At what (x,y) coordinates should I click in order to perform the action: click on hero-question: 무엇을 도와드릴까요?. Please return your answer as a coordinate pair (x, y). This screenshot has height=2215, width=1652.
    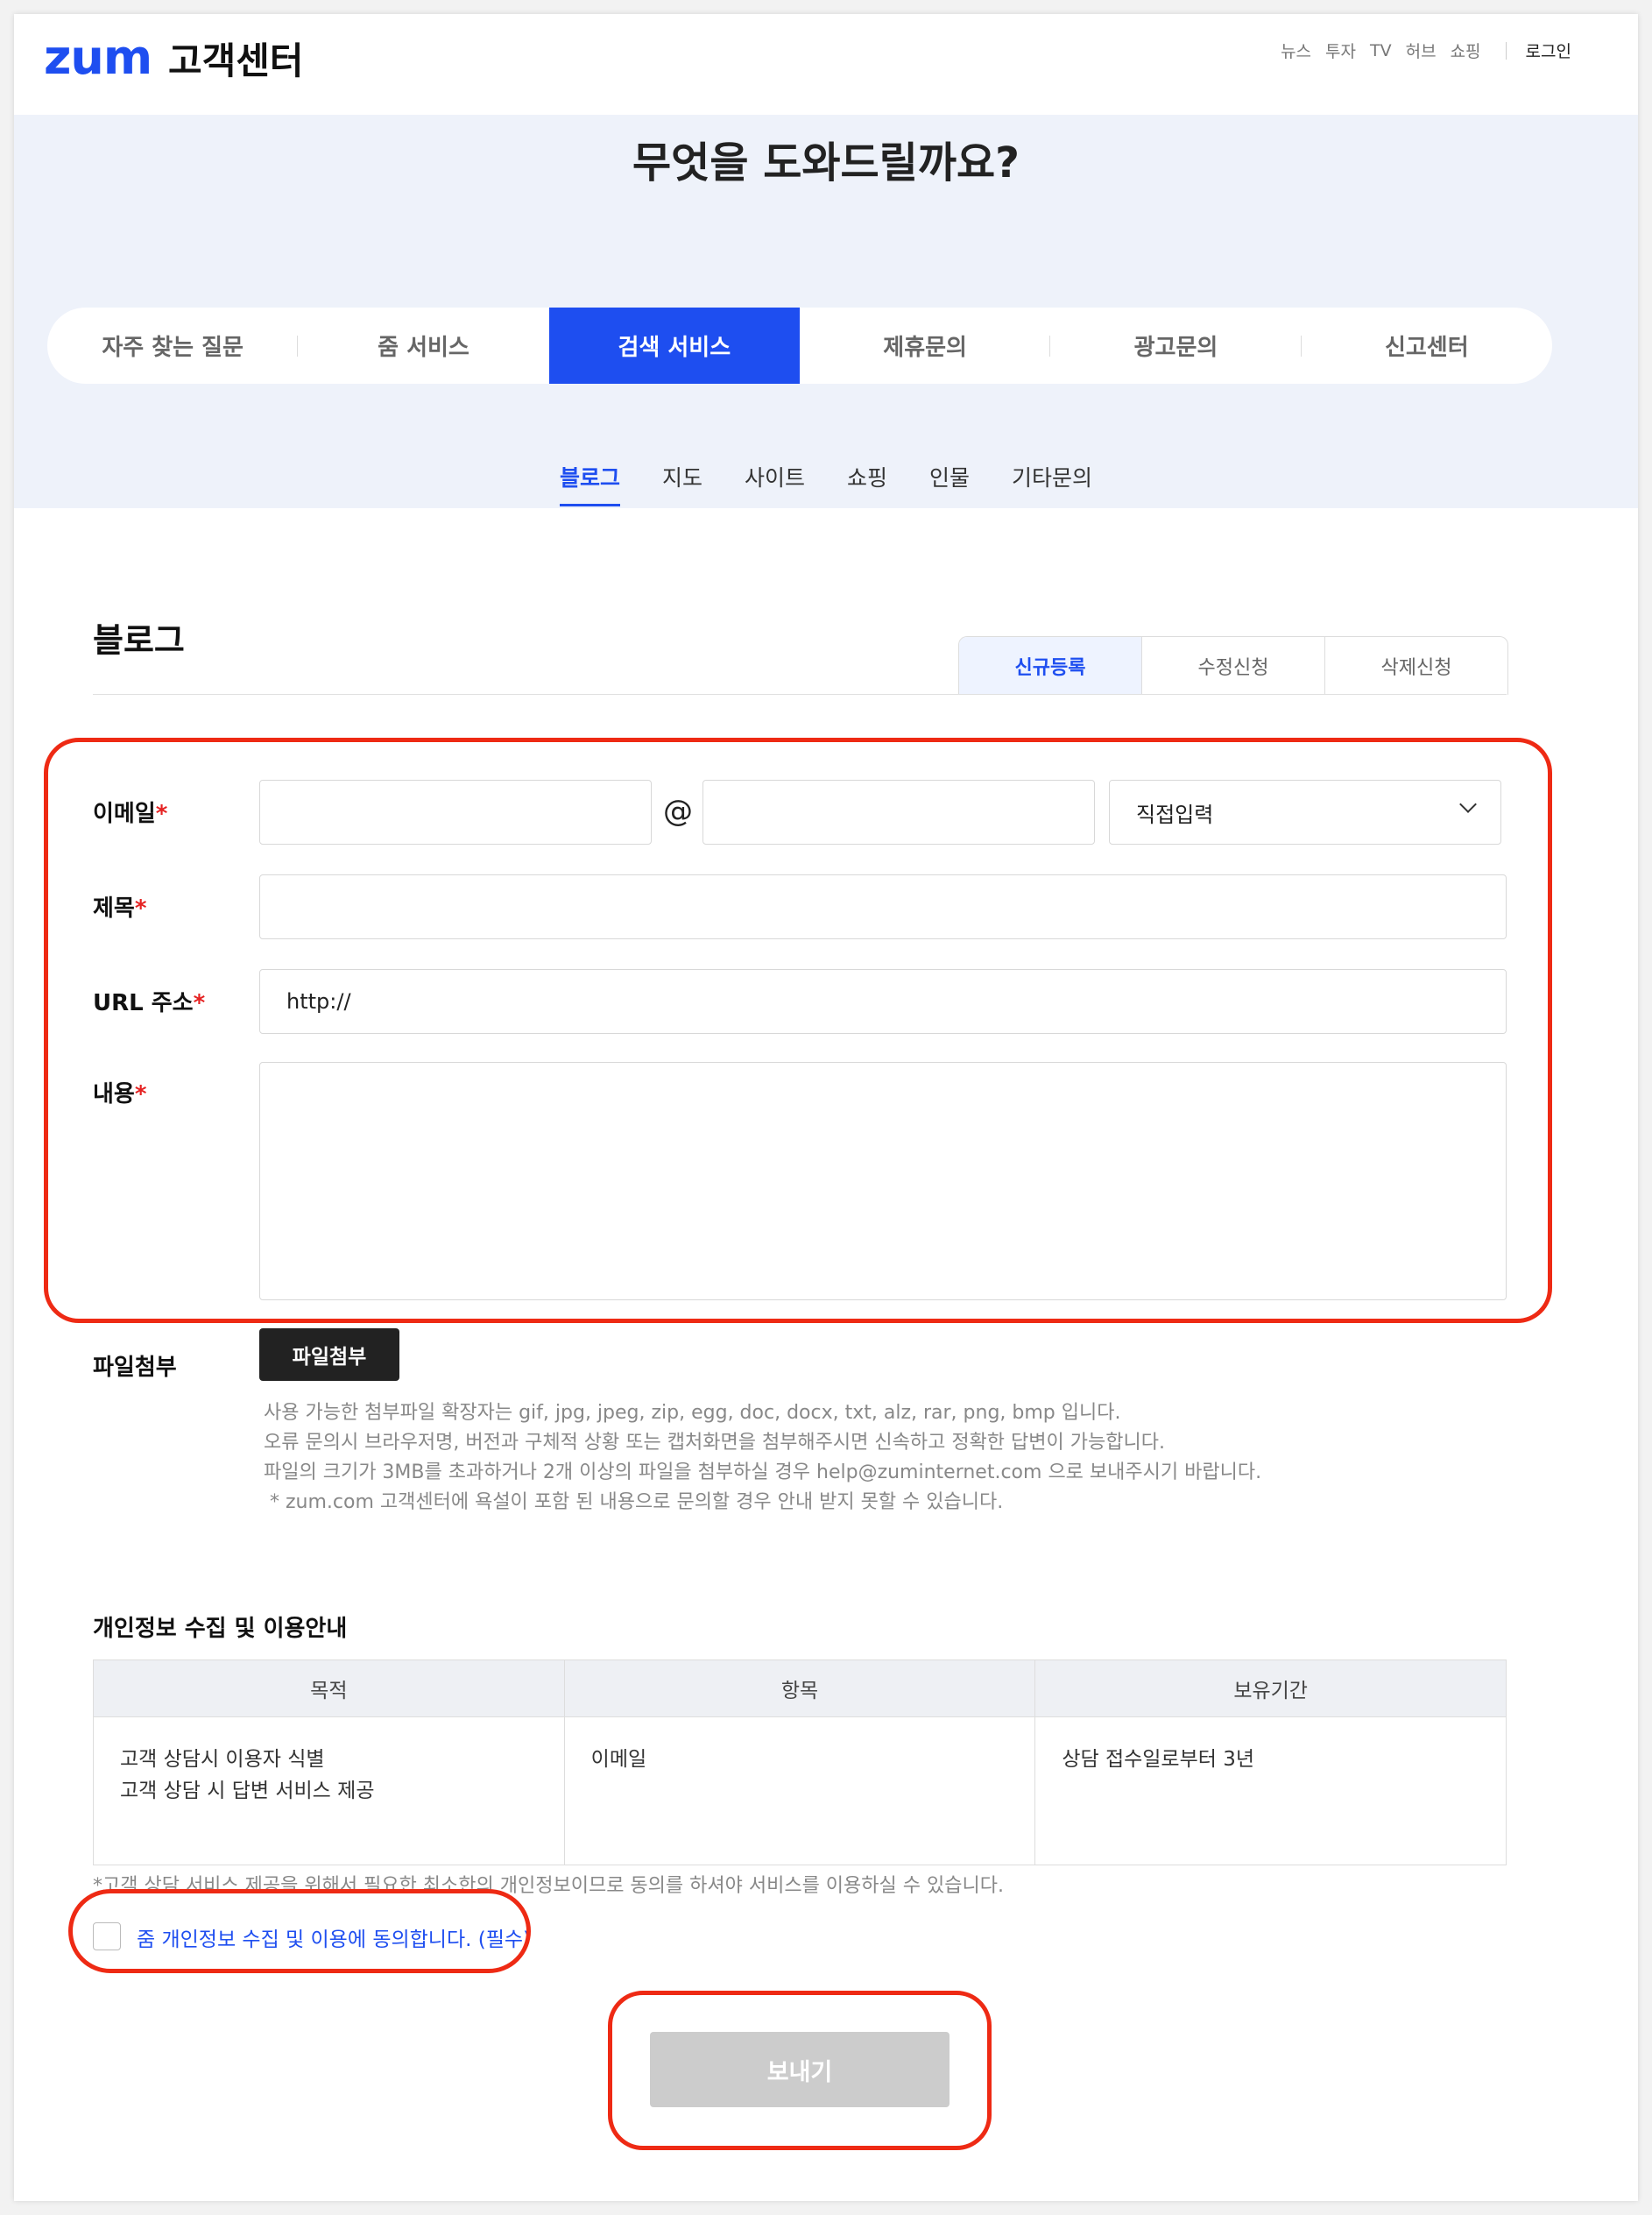
    Looking at the image, I should click on (826, 163).